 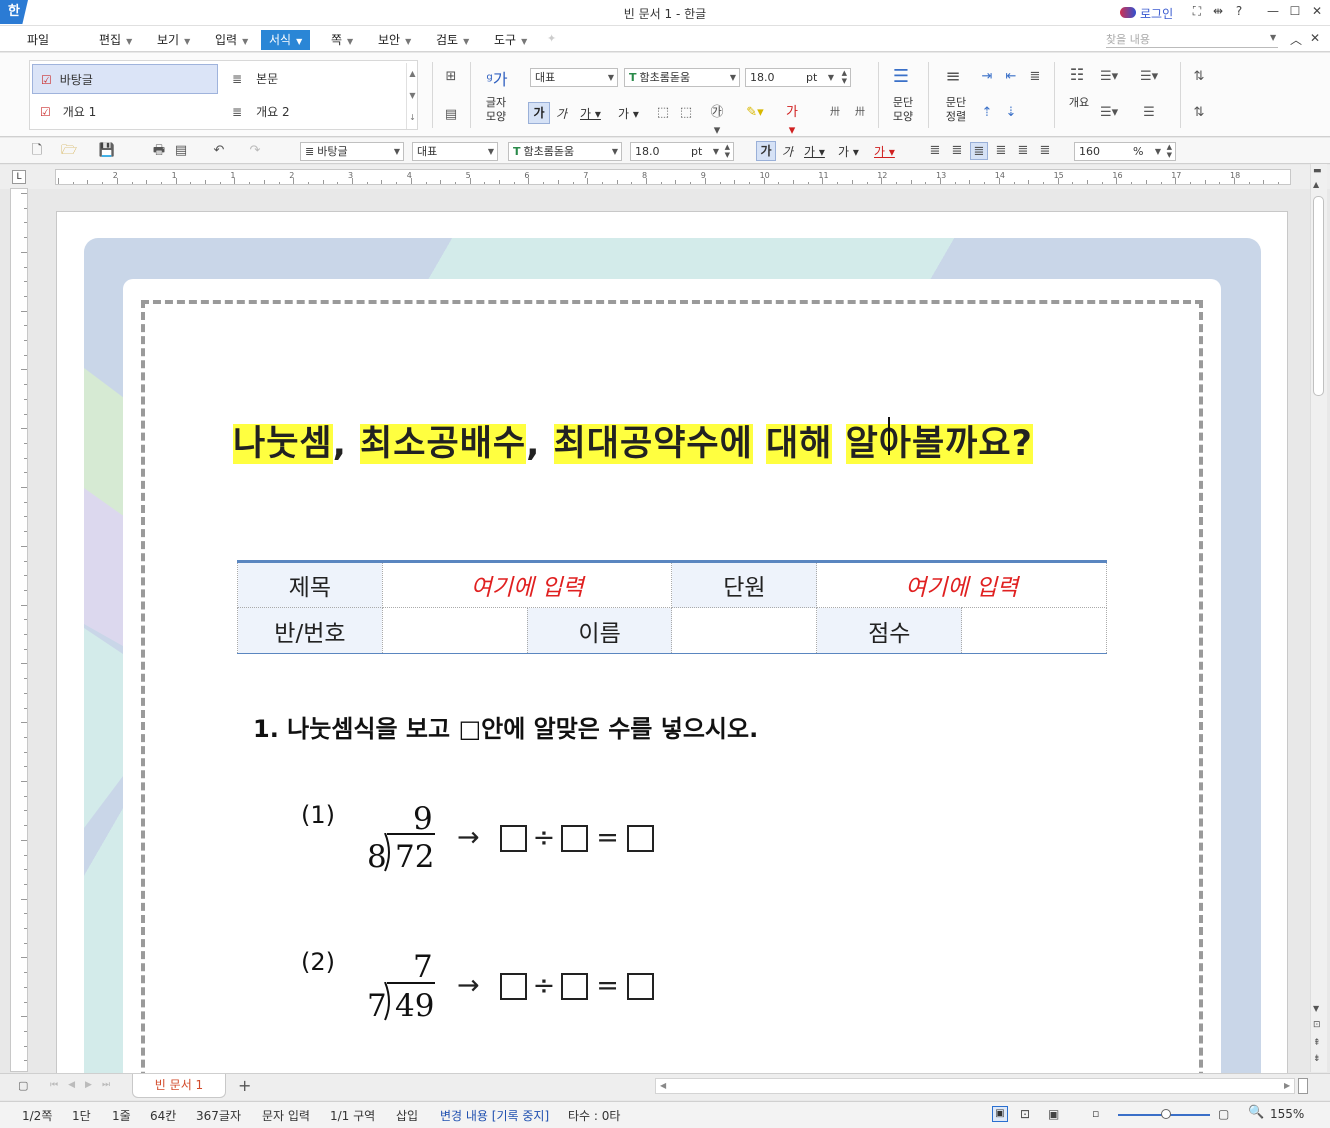 What do you see at coordinates (19, 630) in the screenshot?
I see `vertical-ruler` at bounding box center [19, 630].